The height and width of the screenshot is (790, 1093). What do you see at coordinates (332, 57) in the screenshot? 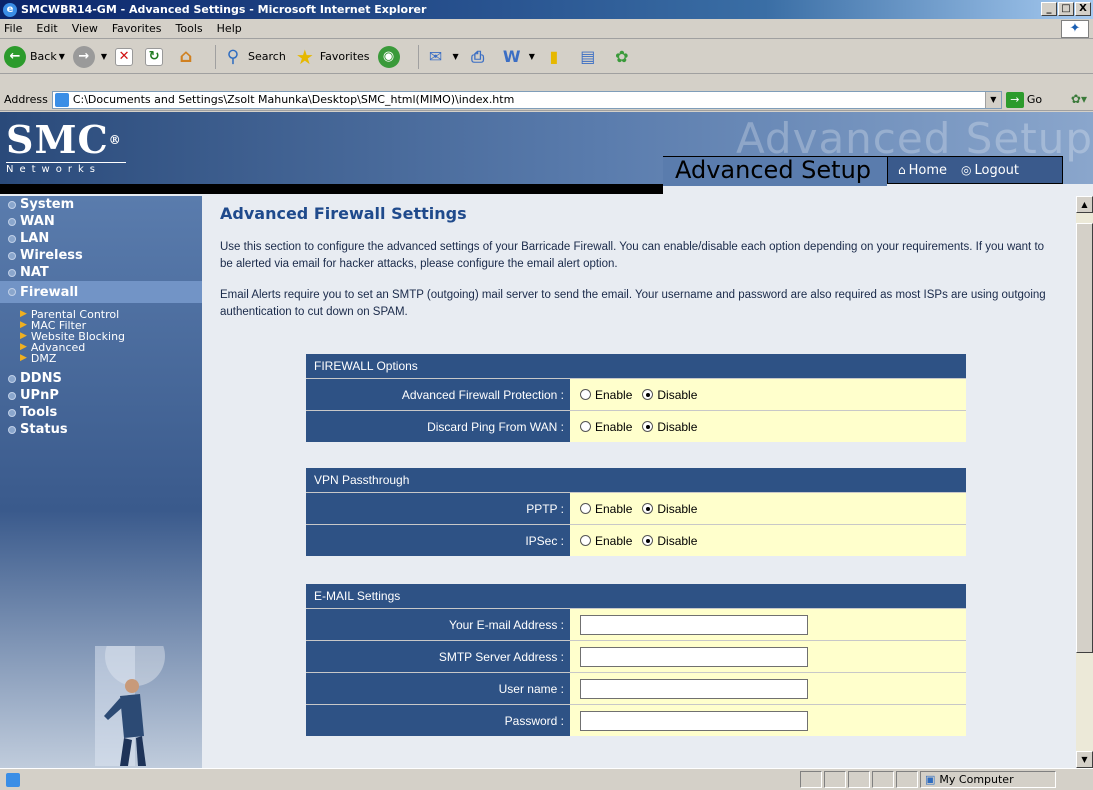
I see `favorites-button: ★ Favorites` at bounding box center [332, 57].